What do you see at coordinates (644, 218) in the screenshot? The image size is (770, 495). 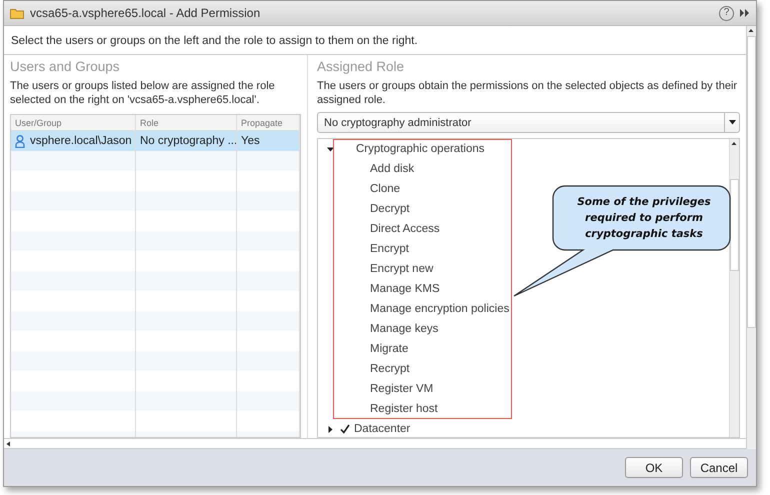 I see `callout-text: Some of the privileges required to perform cryptographic tasks` at bounding box center [644, 218].